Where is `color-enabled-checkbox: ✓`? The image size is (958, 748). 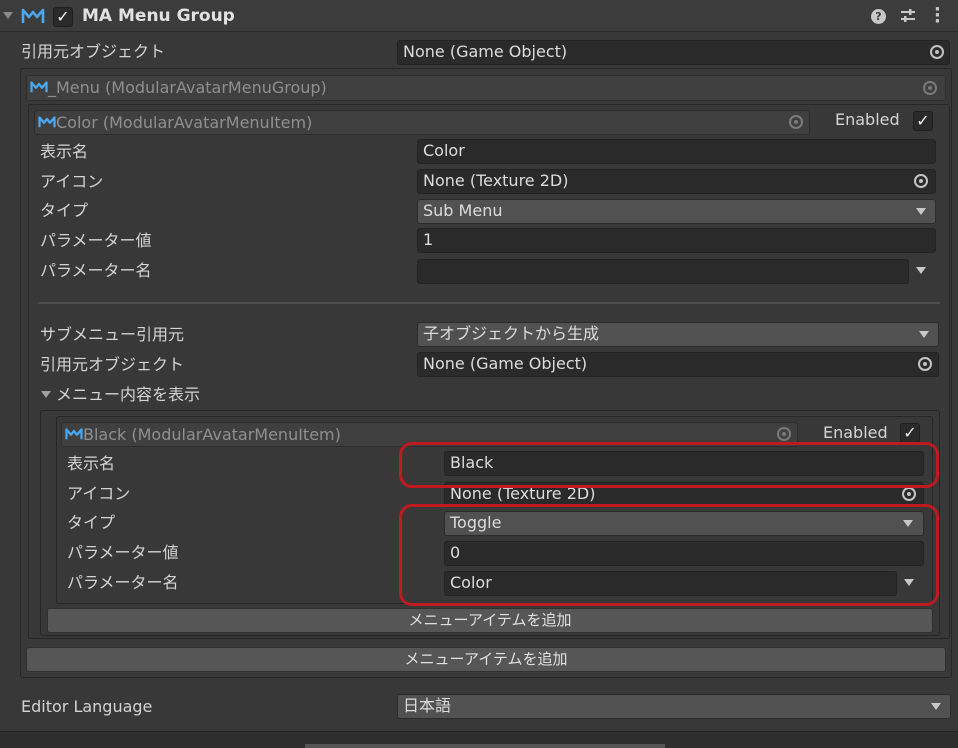 color-enabled-checkbox: ✓ is located at coordinates (923, 121).